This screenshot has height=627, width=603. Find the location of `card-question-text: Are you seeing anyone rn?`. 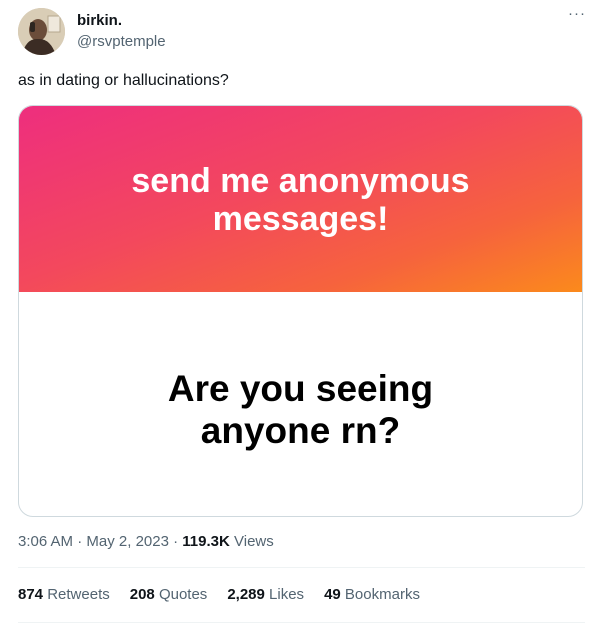

card-question-text: Are you seeing anyone rn? is located at coordinates (300, 410).